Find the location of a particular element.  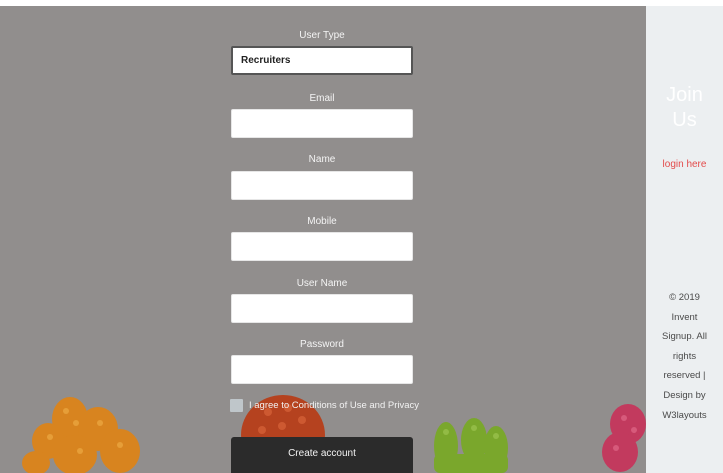

agree-checkbox is located at coordinates (236, 405).